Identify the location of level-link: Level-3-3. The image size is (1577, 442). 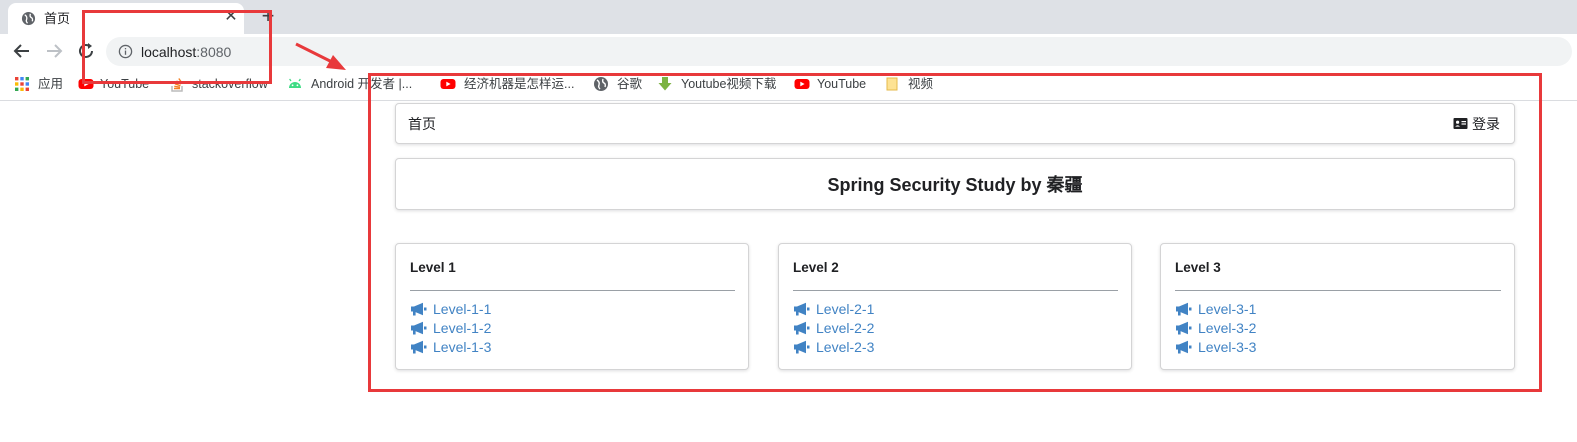
(1227, 347).